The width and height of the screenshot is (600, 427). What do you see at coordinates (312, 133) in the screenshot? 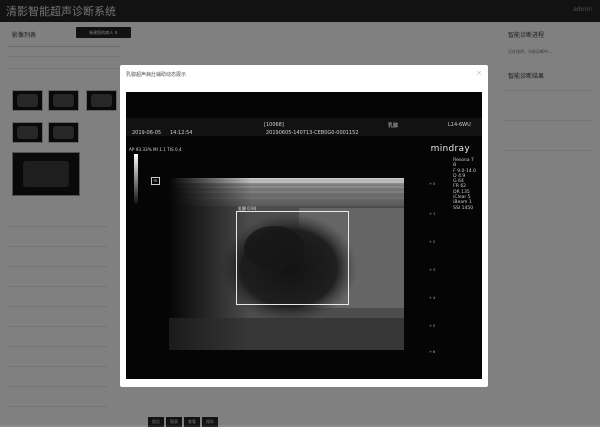
I see `patient-id: 20190605-140713-CEB0G0-0001152` at bounding box center [312, 133].